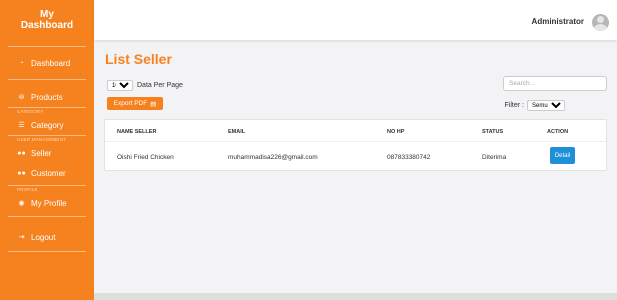  I want to click on brand-line-2: Dashboard, so click(47, 25).